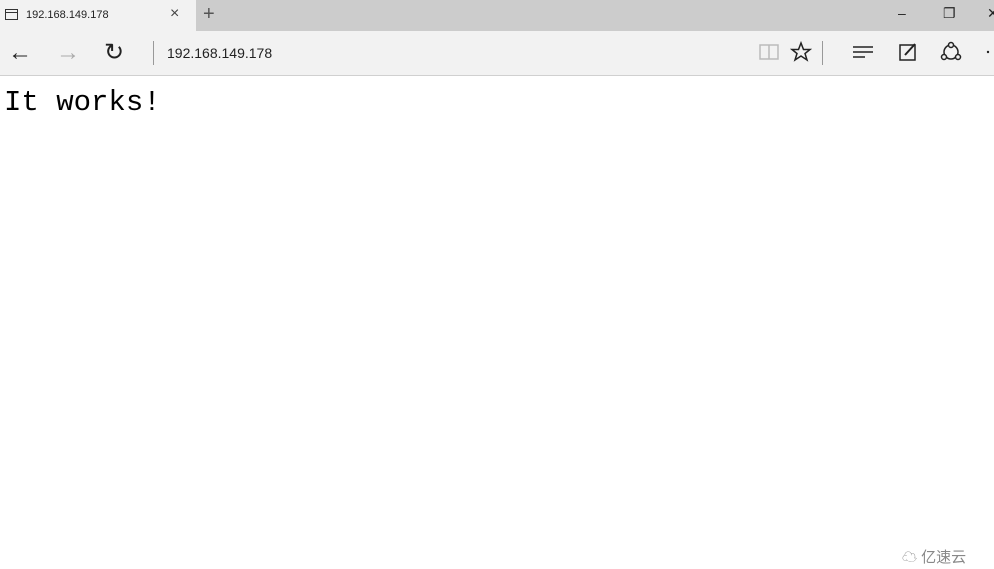 This screenshot has height=569, width=994. What do you see at coordinates (989, 52) in the screenshot?
I see `more-icon` at bounding box center [989, 52].